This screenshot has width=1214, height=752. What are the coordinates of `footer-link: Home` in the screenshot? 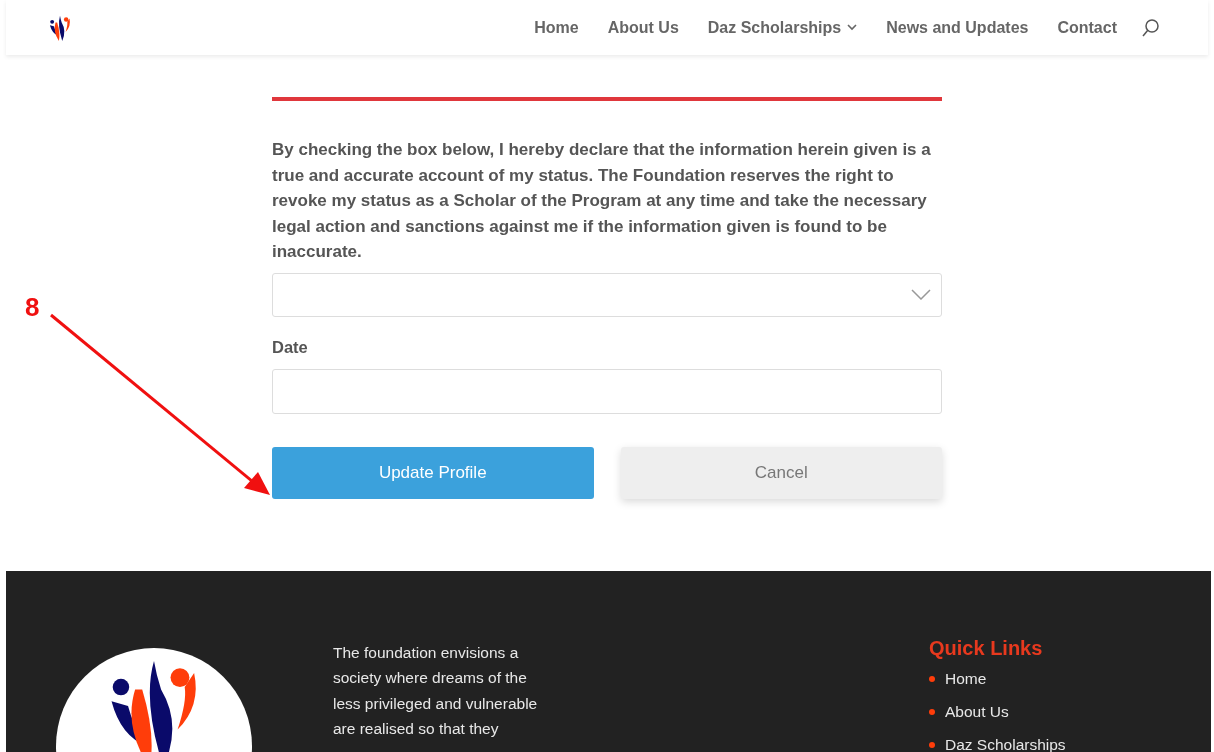 It's located at (966, 678).